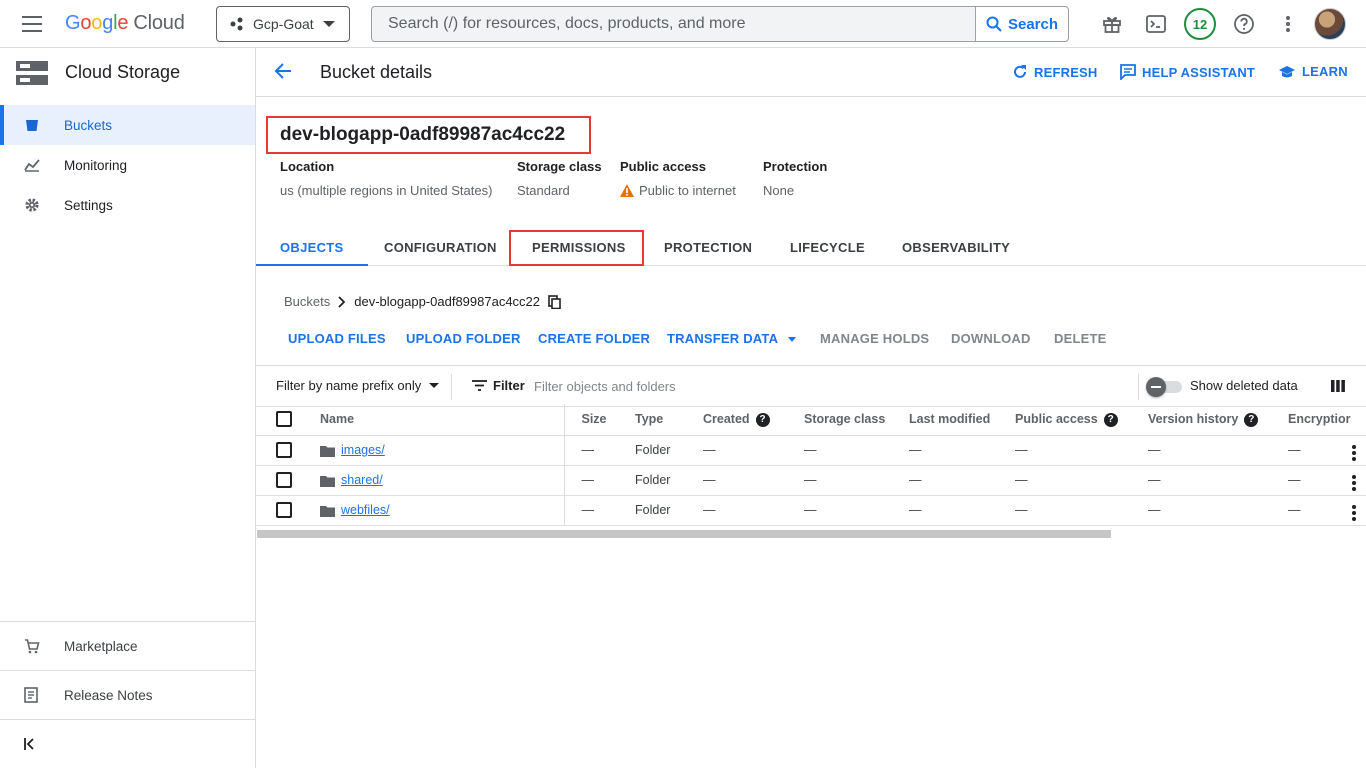  What do you see at coordinates (814, 386) in the screenshot?
I see `filter-input` at bounding box center [814, 386].